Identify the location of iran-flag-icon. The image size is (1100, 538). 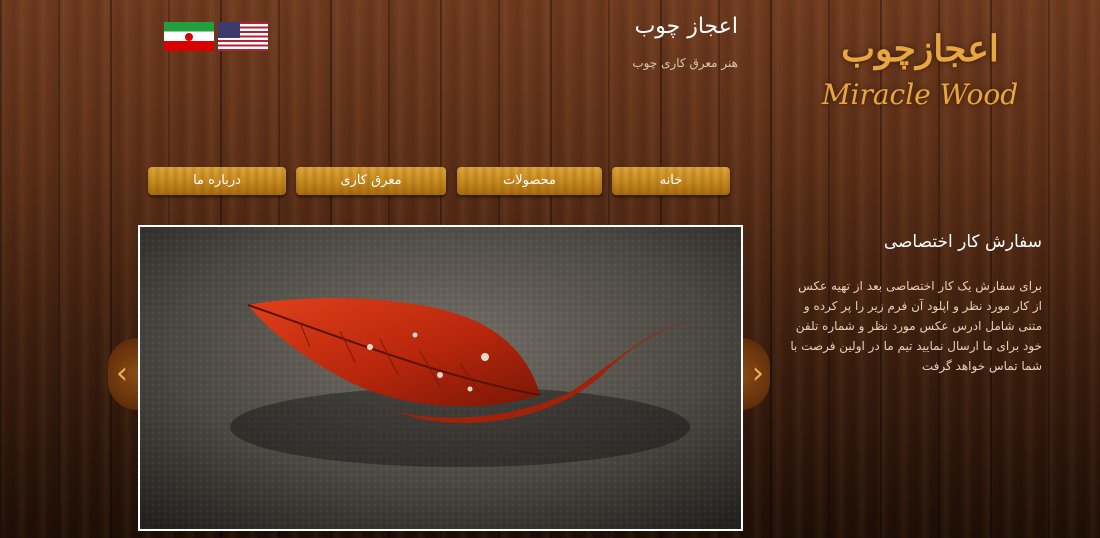
(189, 36).